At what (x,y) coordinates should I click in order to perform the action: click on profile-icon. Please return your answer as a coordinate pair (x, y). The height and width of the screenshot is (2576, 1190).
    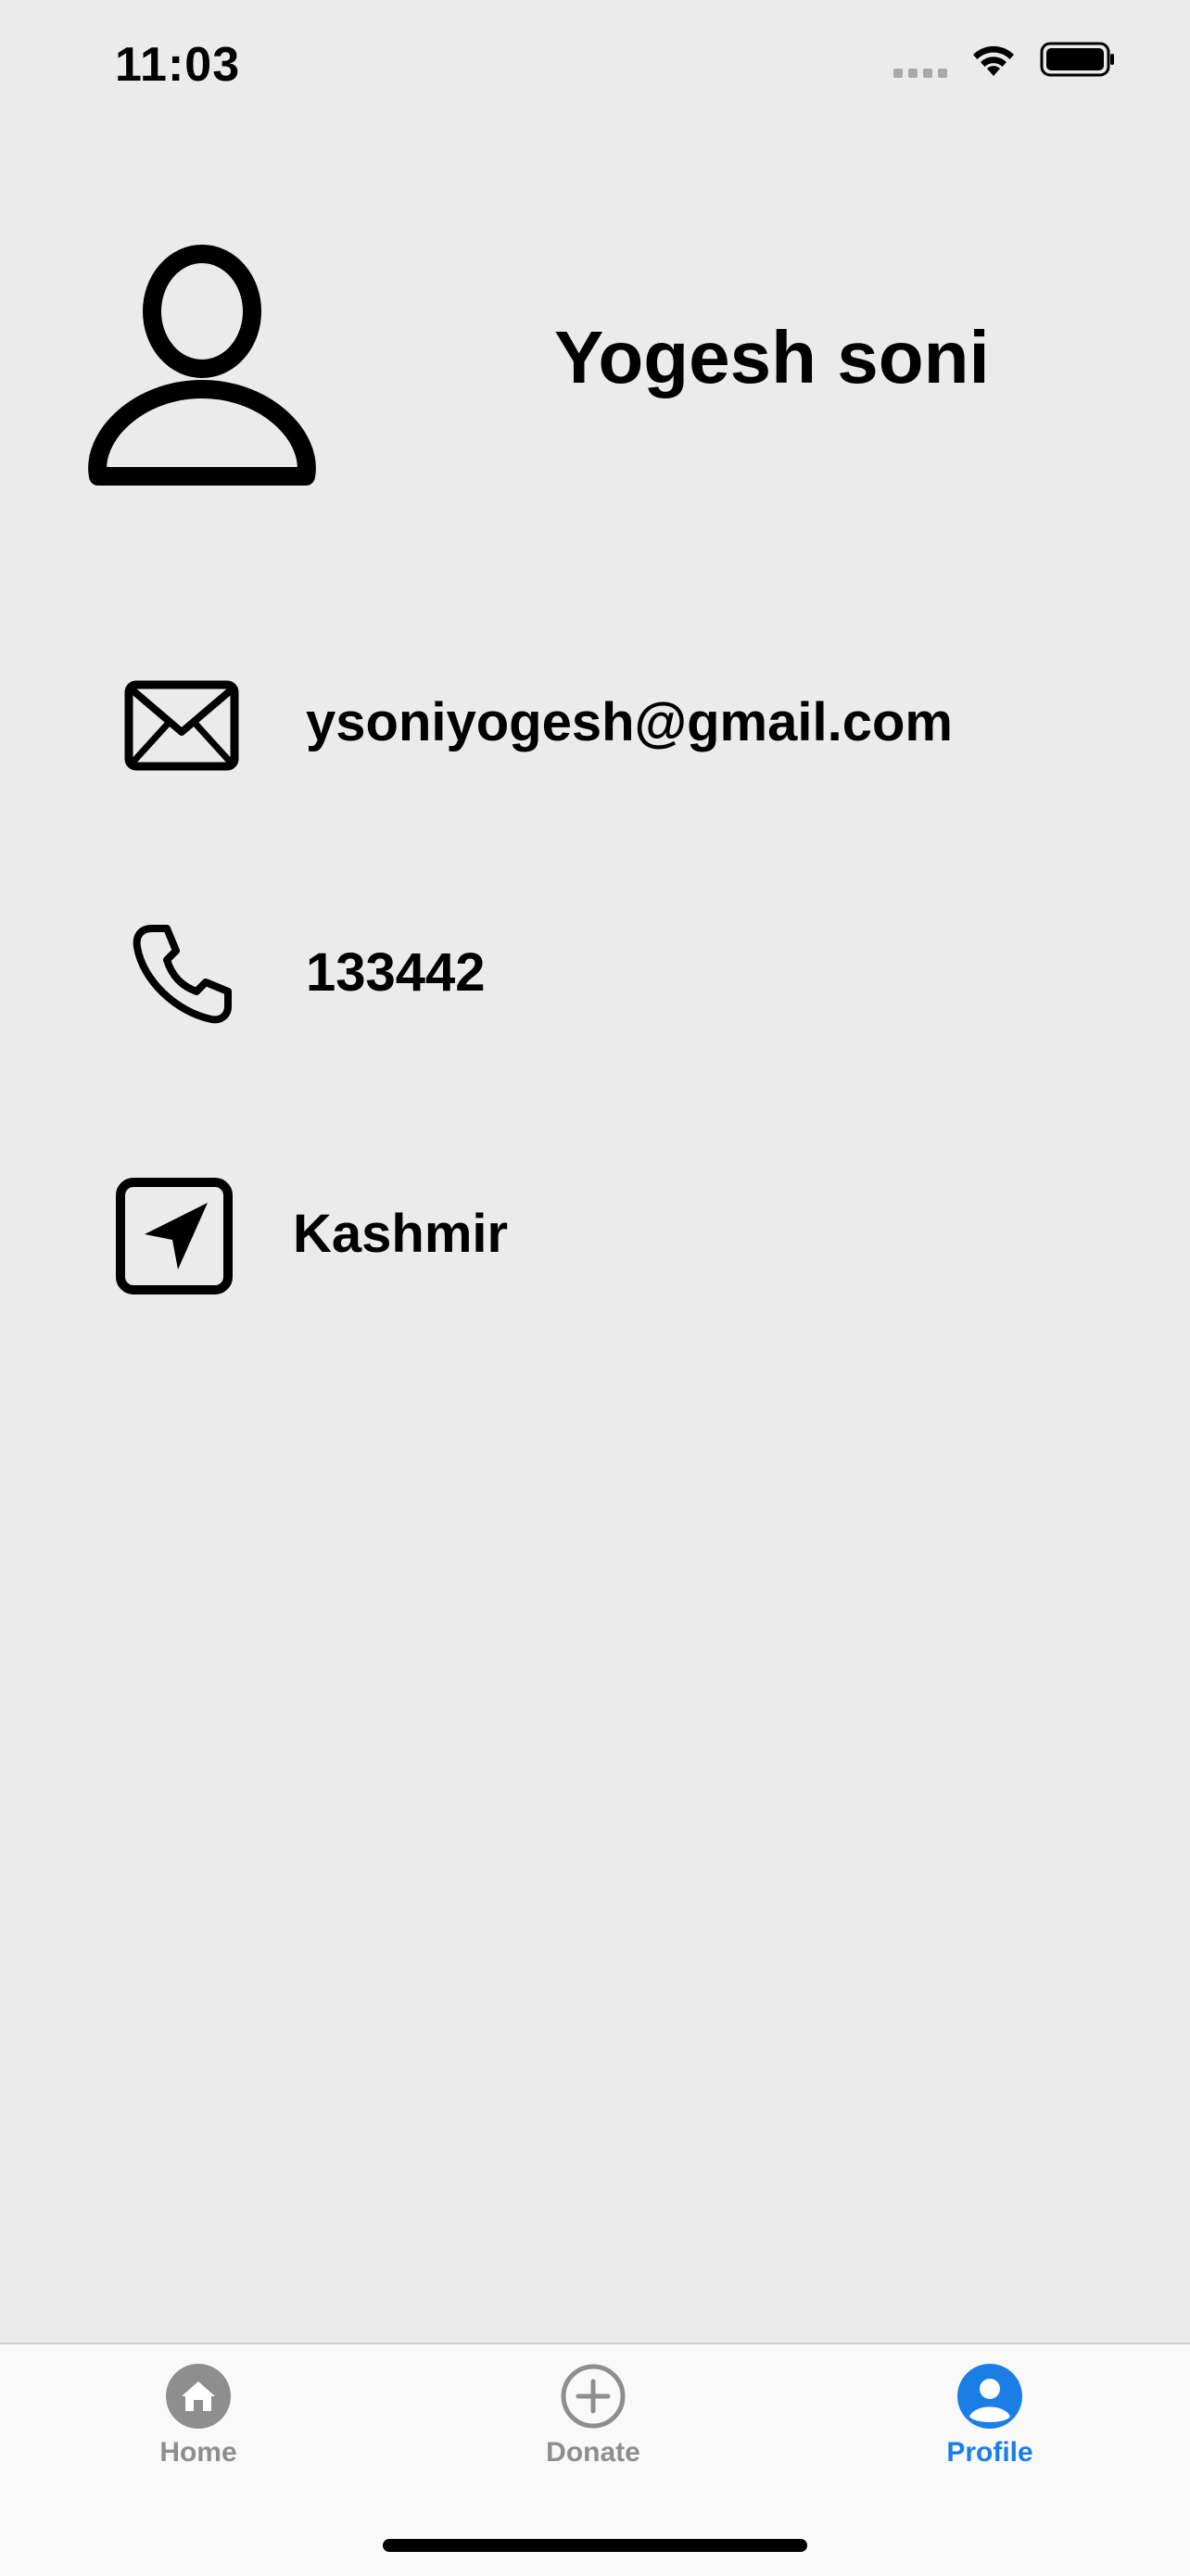
    Looking at the image, I should click on (990, 2396).